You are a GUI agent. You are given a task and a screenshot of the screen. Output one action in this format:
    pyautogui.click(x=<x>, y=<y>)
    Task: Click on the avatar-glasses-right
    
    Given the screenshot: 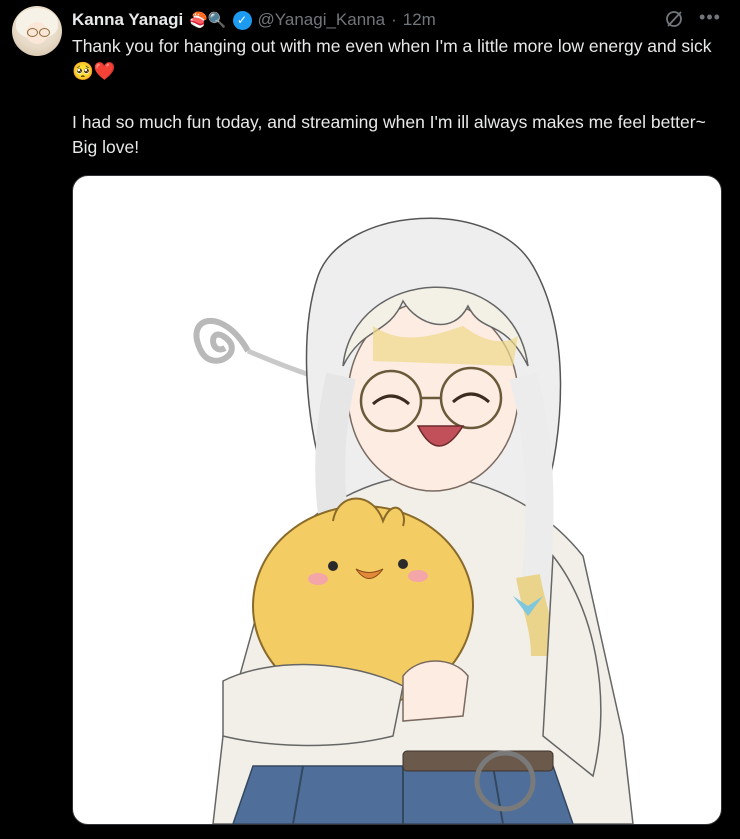 What is the action you would take?
    pyautogui.click(x=44, y=32)
    